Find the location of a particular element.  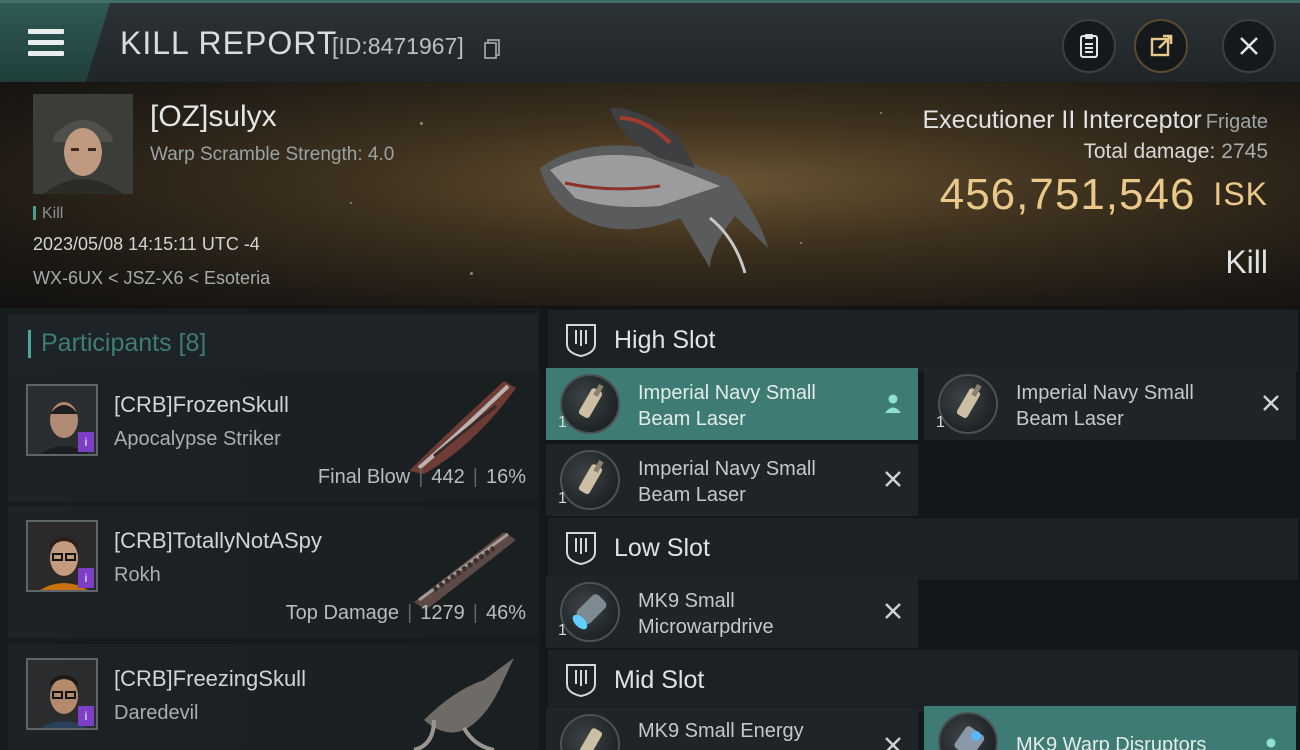

mid-slot-icon is located at coordinates (581, 681).